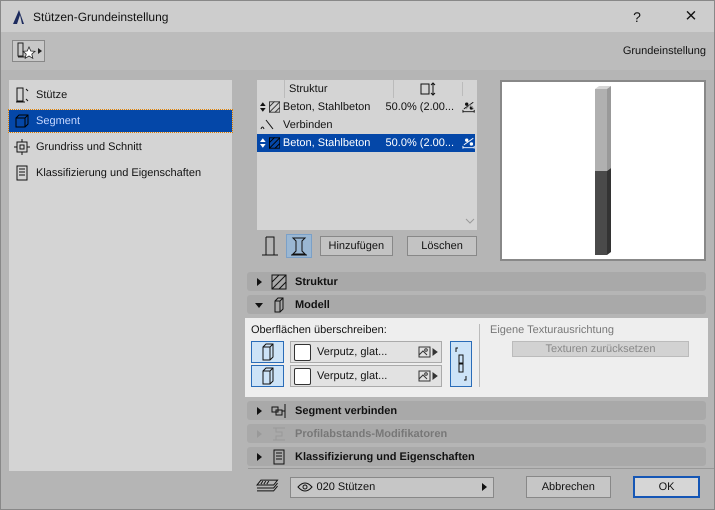 Image resolution: width=715 pixels, height=510 pixels. Describe the element at coordinates (476, 456) in the screenshot. I see `section-header: Klassifizierung und Eigenschaften` at that location.